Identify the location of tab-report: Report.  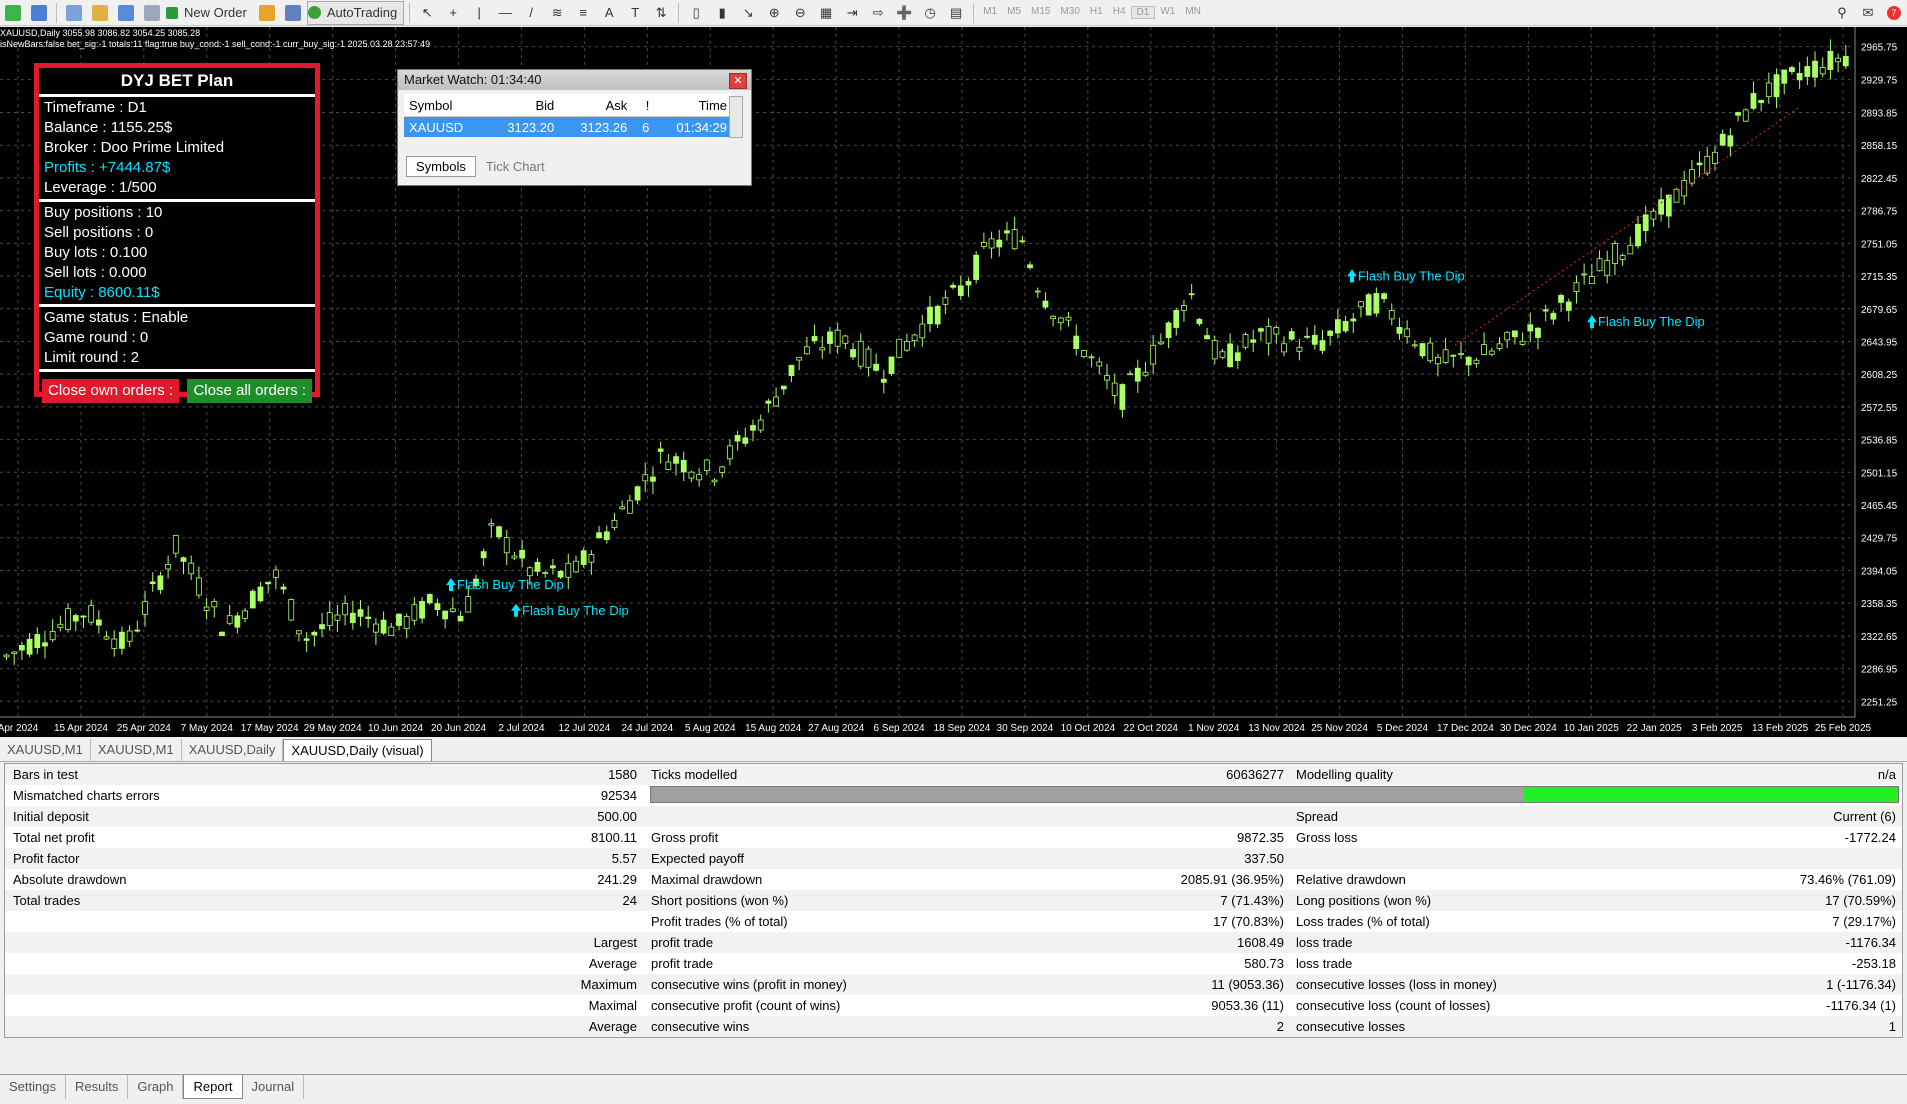
(213, 1087).